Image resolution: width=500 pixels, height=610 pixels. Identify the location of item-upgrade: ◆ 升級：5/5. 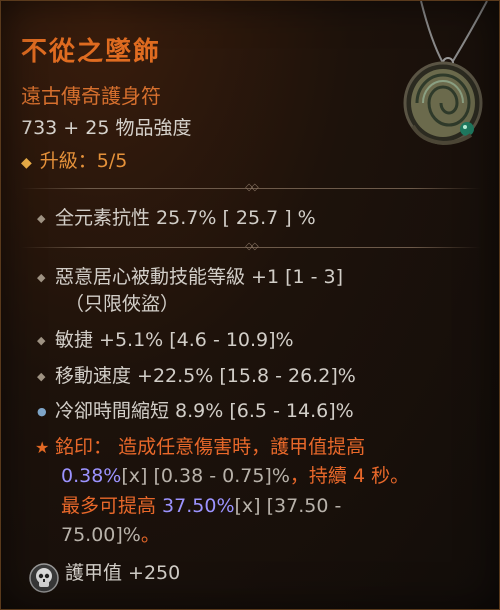
(74, 159).